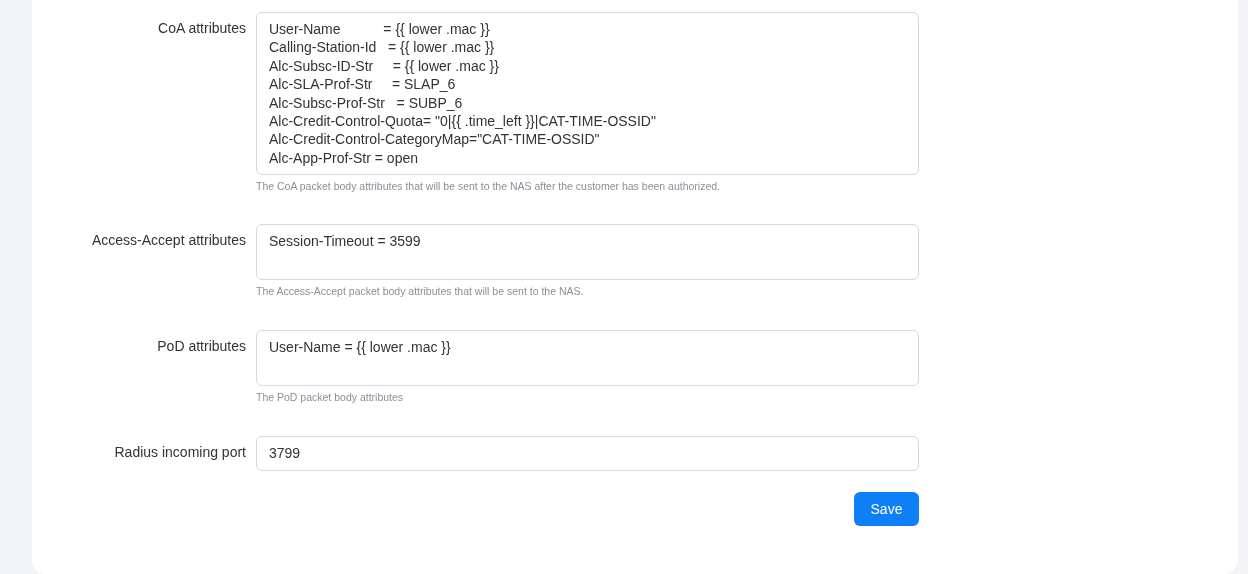  What do you see at coordinates (488, 186) in the screenshot?
I see `help-text: The CoA packet body attributes that will be sent to the NAS after the customer has been authorized.` at bounding box center [488, 186].